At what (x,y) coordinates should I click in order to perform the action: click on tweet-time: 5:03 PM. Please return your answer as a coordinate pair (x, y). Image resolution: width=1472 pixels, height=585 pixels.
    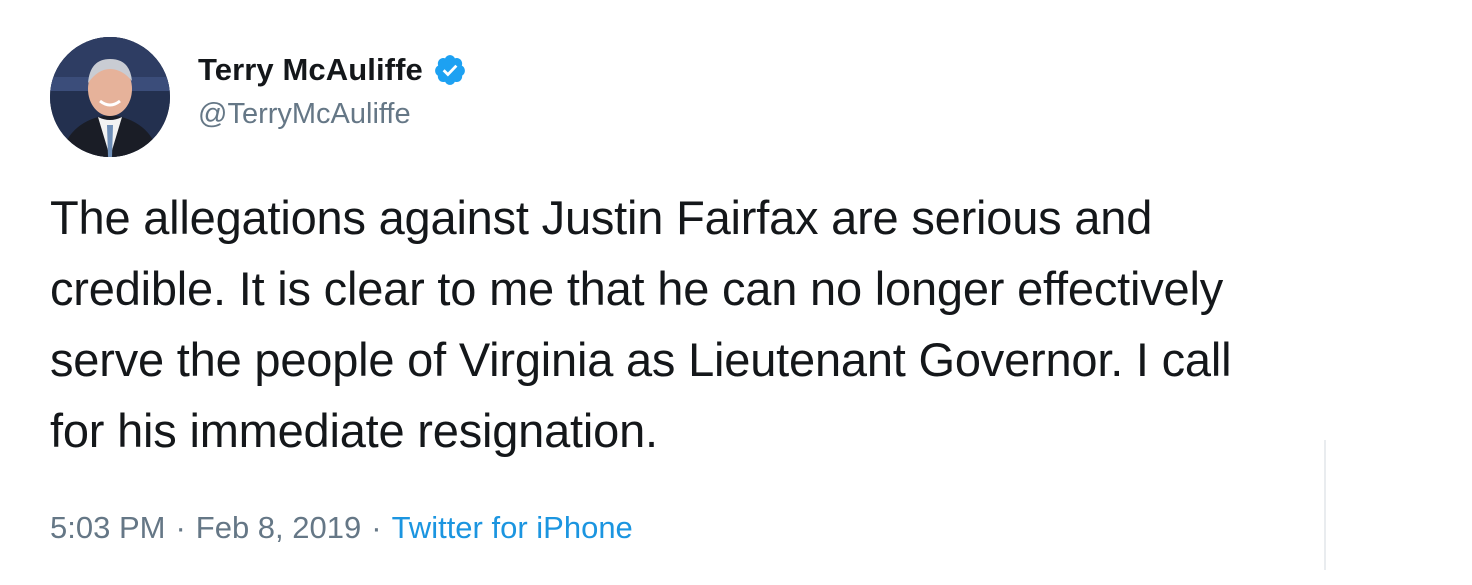
    Looking at the image, I should click on (107, 527).